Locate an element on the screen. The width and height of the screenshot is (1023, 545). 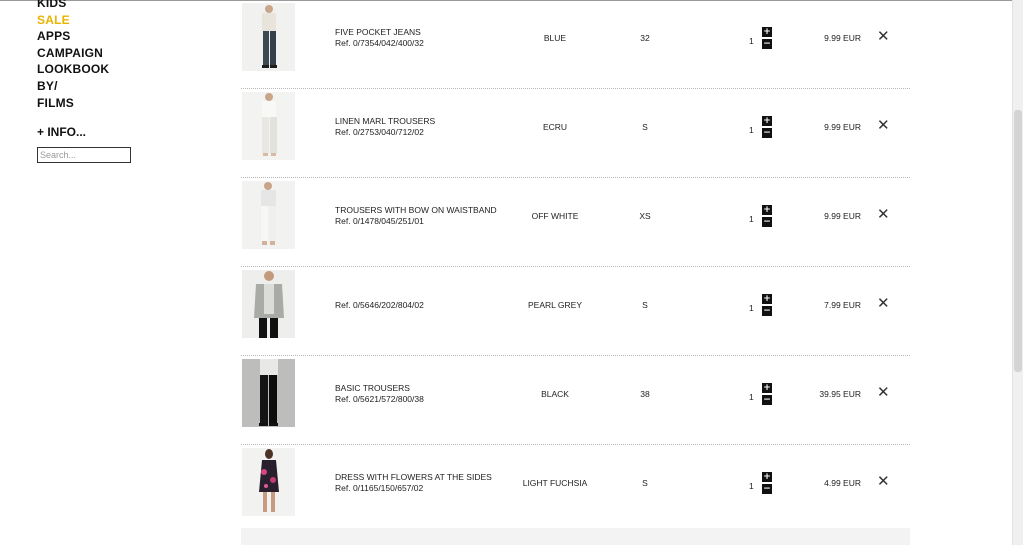
item-color: BLACK is located at coordinates (555, 394).